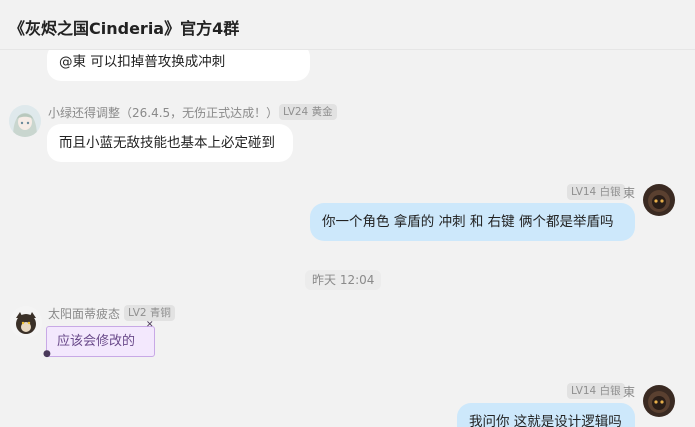 The height and width of the screenshot is (427, 695). What do you see at coordinates (170, 143) in the screenshot?
I see `message-bubble: 而且小蓝无敌技能也基本上必定碰到` at bounding box center [170, 143].